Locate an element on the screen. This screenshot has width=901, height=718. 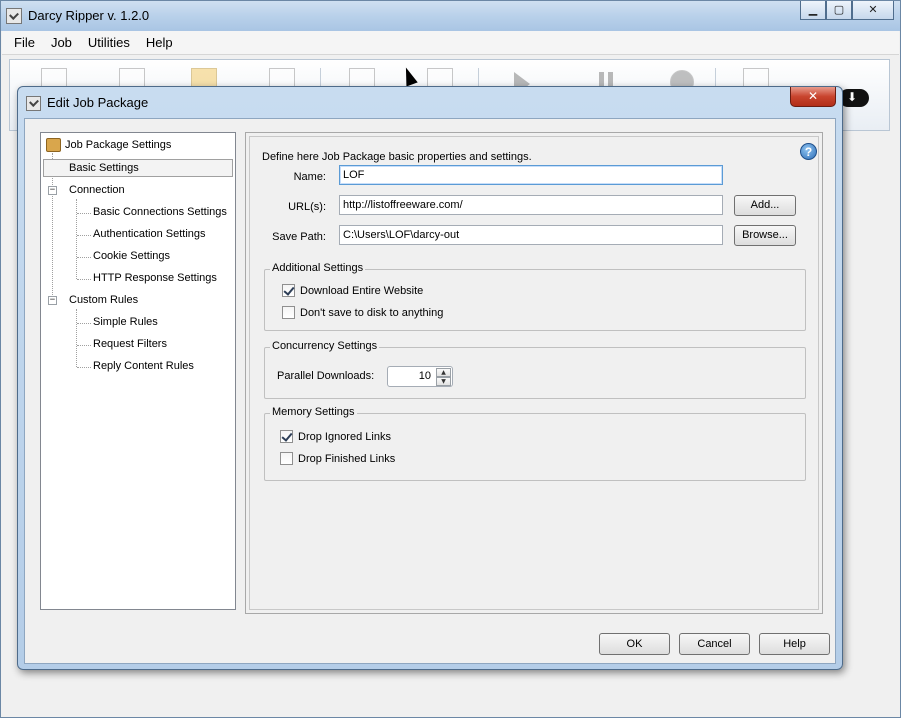
dialog-titlebar: Edit Job Package ✕ is located at coordinates (430, 102).